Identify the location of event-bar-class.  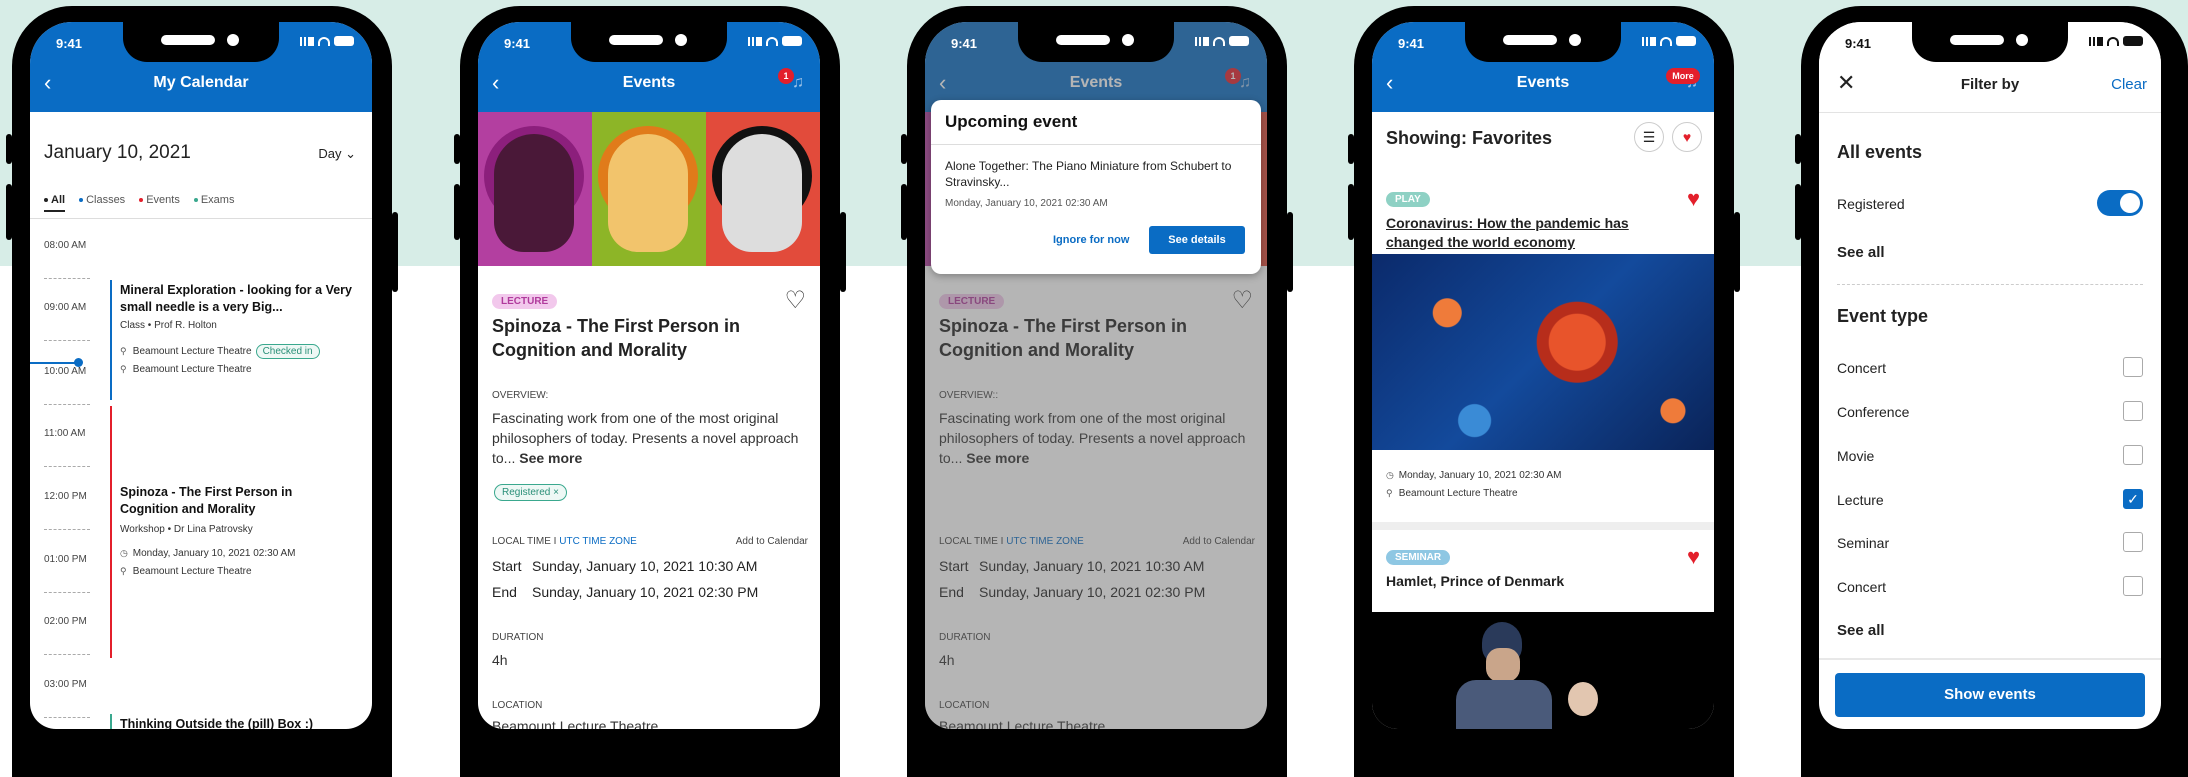
(111, 340).